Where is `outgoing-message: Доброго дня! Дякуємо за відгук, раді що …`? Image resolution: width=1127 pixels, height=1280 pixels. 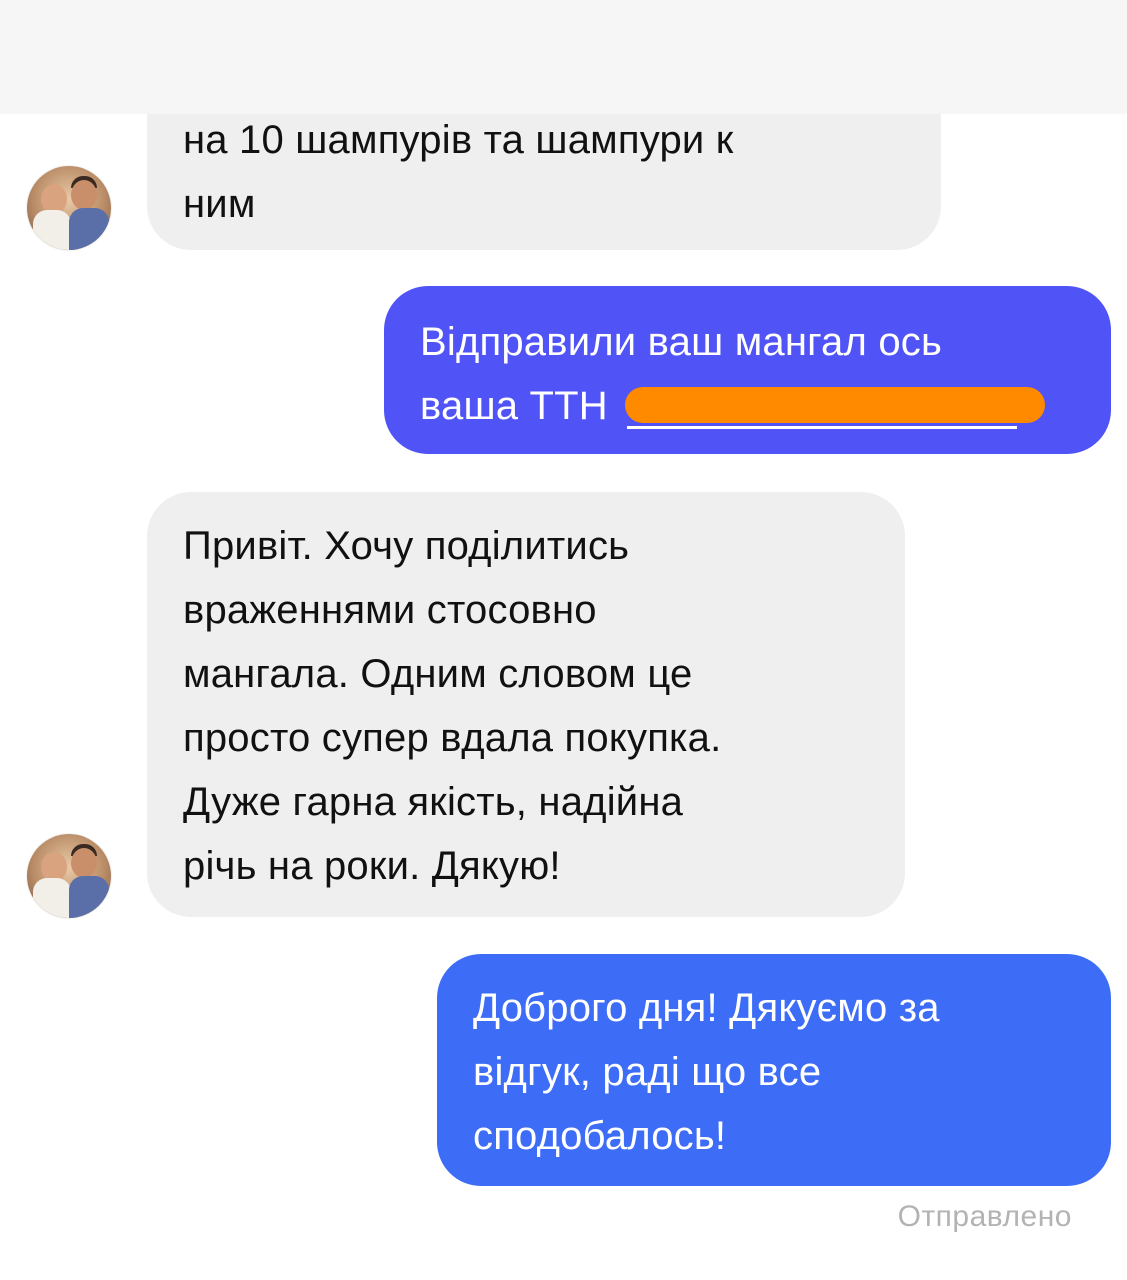
outgoing-message: Доброго дня! Дякуємо за відгук, раді що … is located at coordinates (774, 1070).